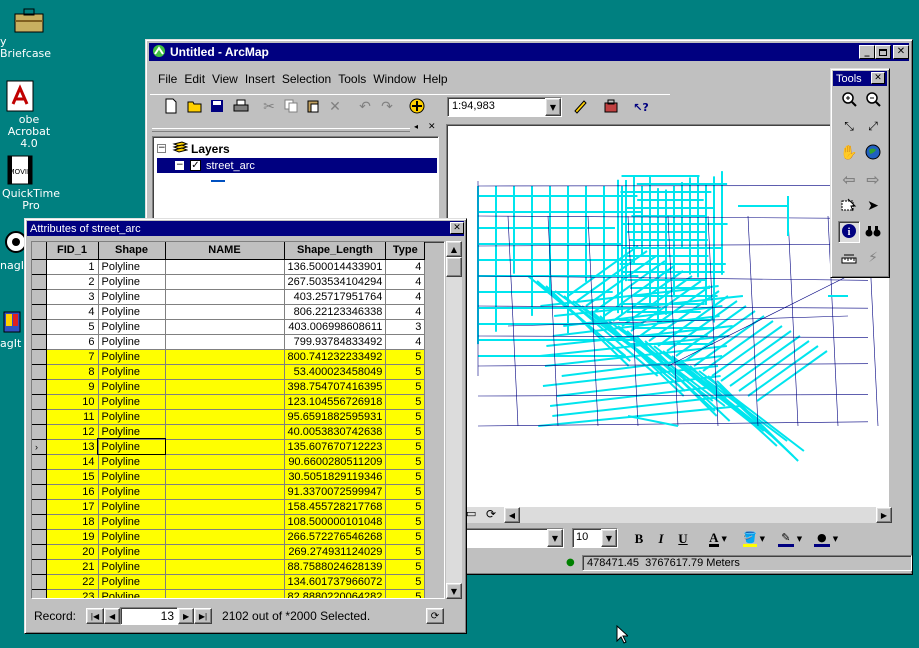  Describe the element at coordinates (901, 52) in the screenshot. I see `close-button: ✕` at that location.